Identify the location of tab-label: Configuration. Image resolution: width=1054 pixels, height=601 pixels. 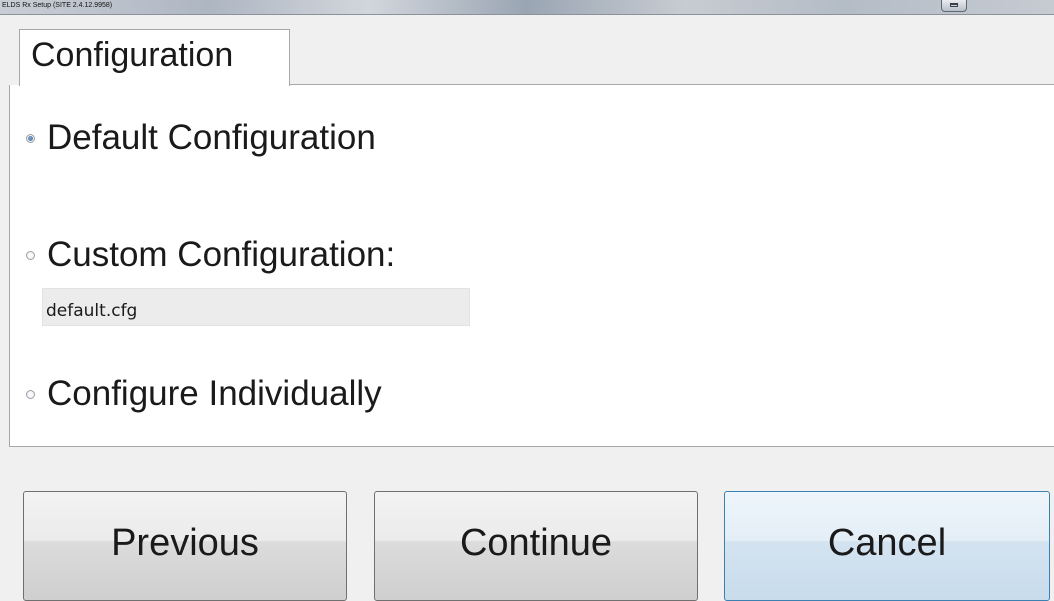
(132, 55).